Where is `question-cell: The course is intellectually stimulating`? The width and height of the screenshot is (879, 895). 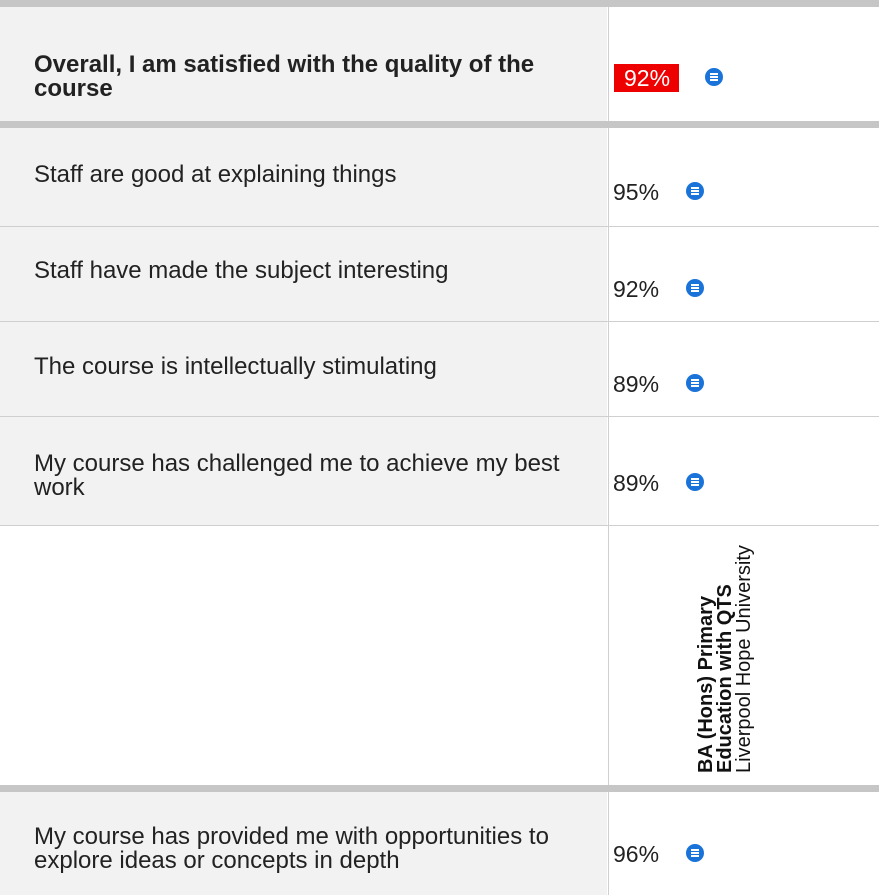 question-cell: The course is intellectually stimulating is located at coordinates (303, 369).